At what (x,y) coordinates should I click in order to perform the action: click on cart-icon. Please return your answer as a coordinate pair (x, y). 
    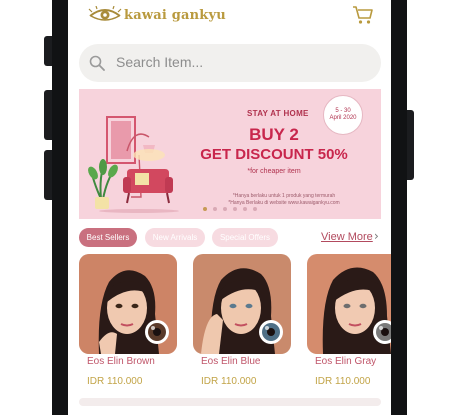
    Looking at the image, I should click on (363, 15).